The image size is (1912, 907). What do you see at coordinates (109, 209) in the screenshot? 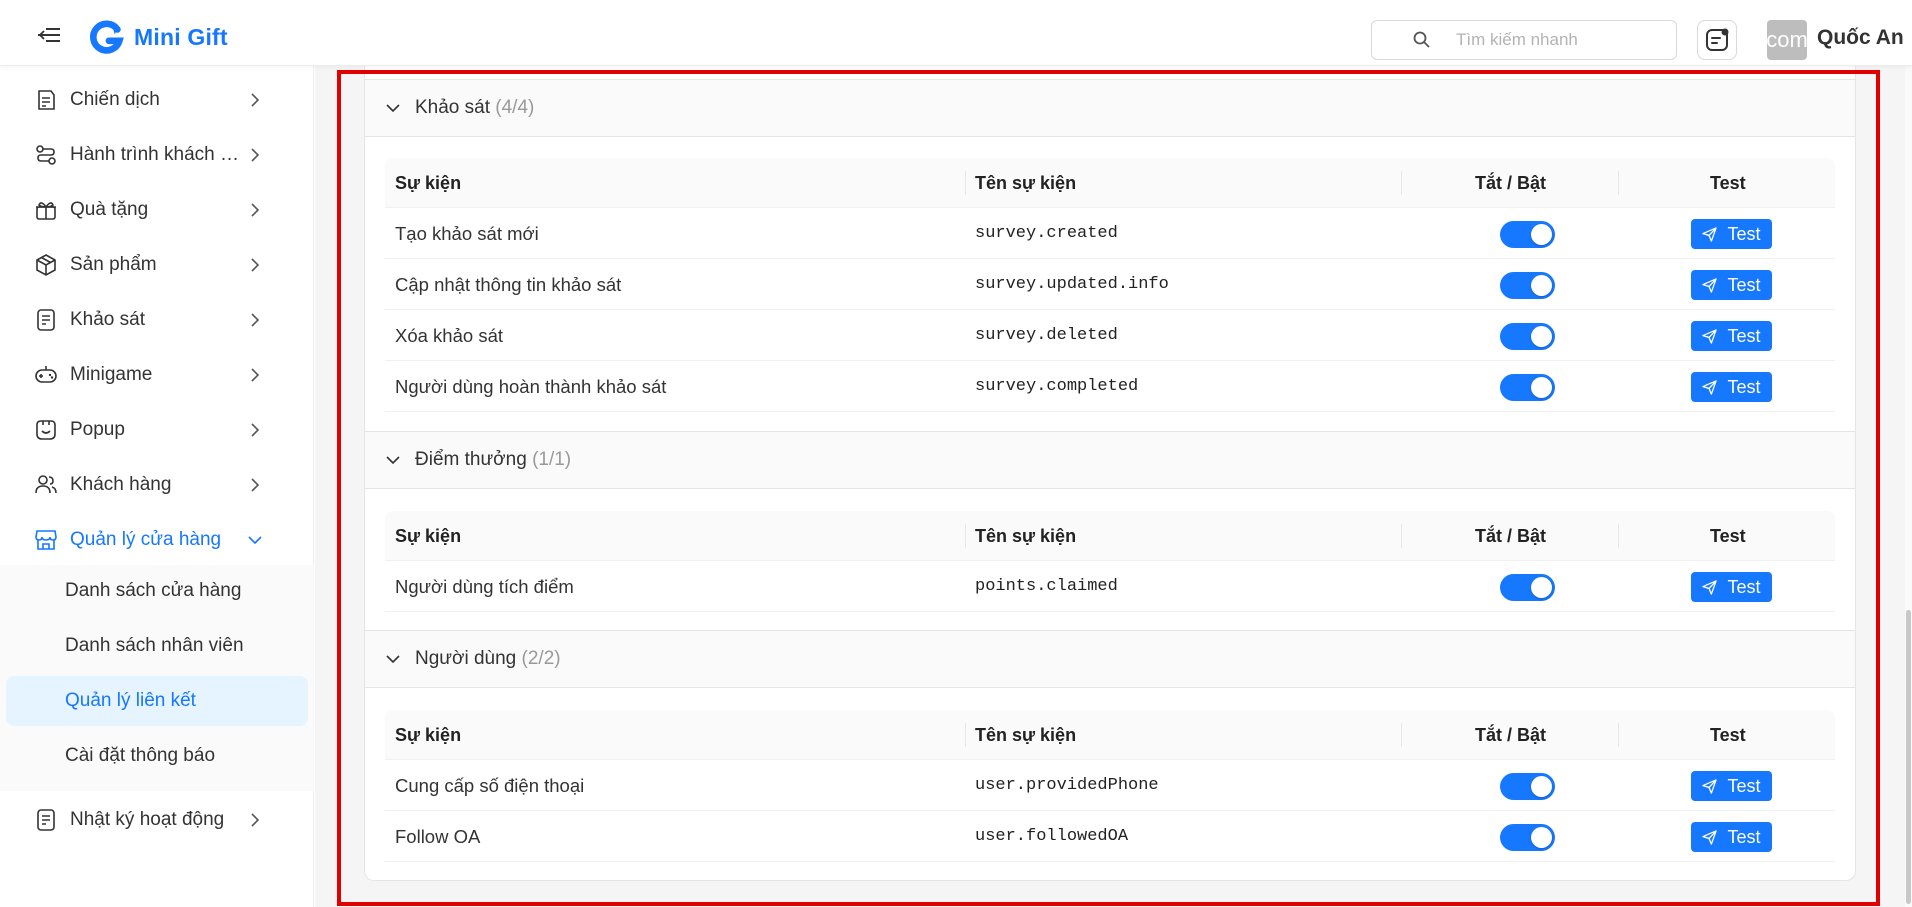
I see `sidebar-item-label: Quà tặng` at bounding box center [109, 209].